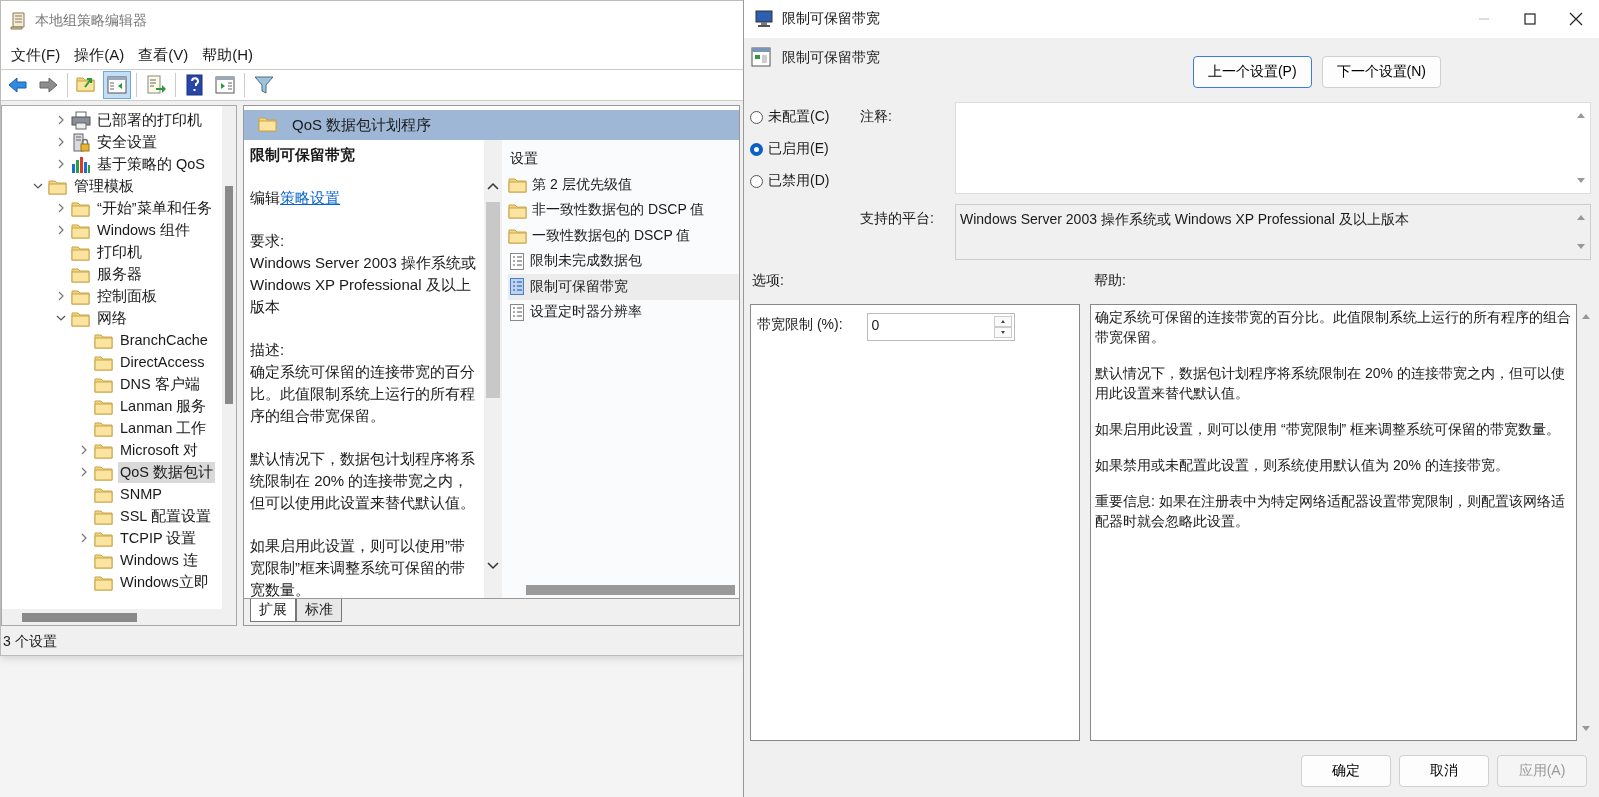  Describe the element at coordinates (227, 55) in the screenshot. I see `menu-item: 帮助(H)` at that location.